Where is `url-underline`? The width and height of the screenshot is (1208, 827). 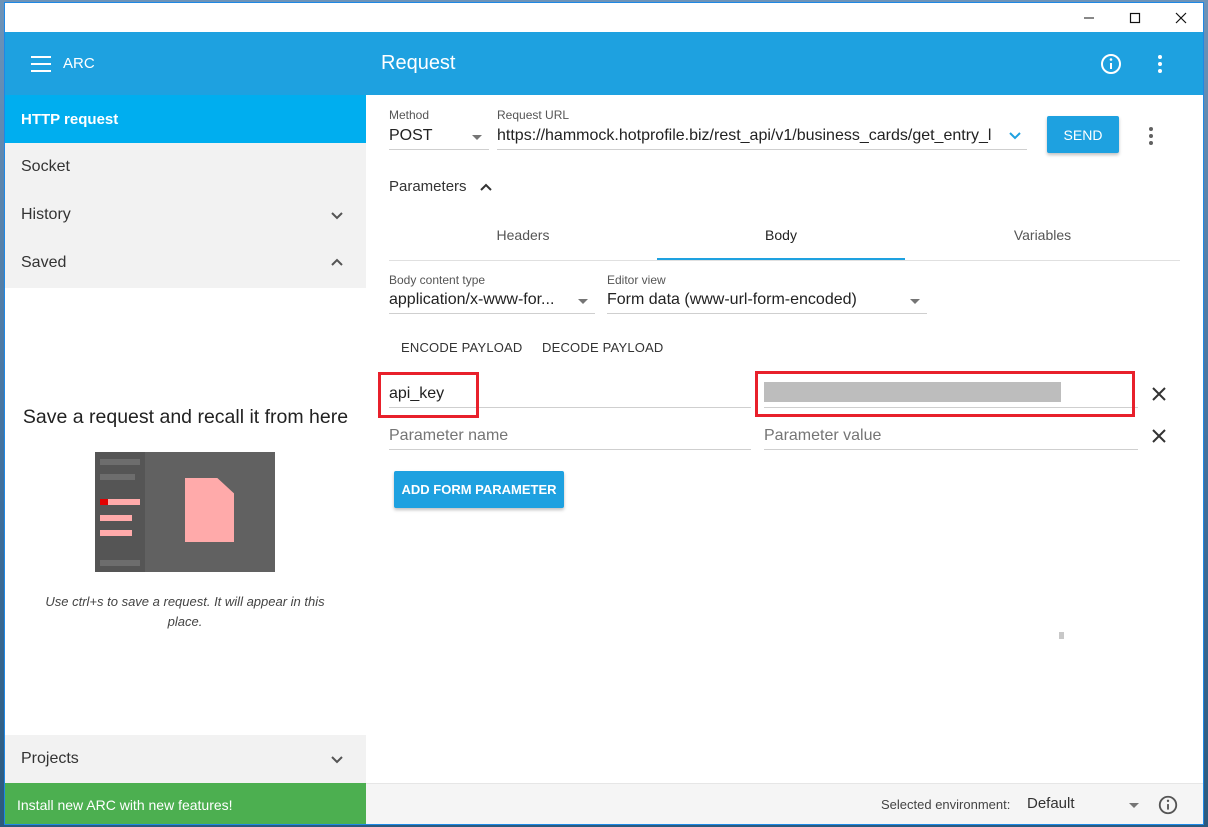
url-underline is located at coordinates (762, 149).